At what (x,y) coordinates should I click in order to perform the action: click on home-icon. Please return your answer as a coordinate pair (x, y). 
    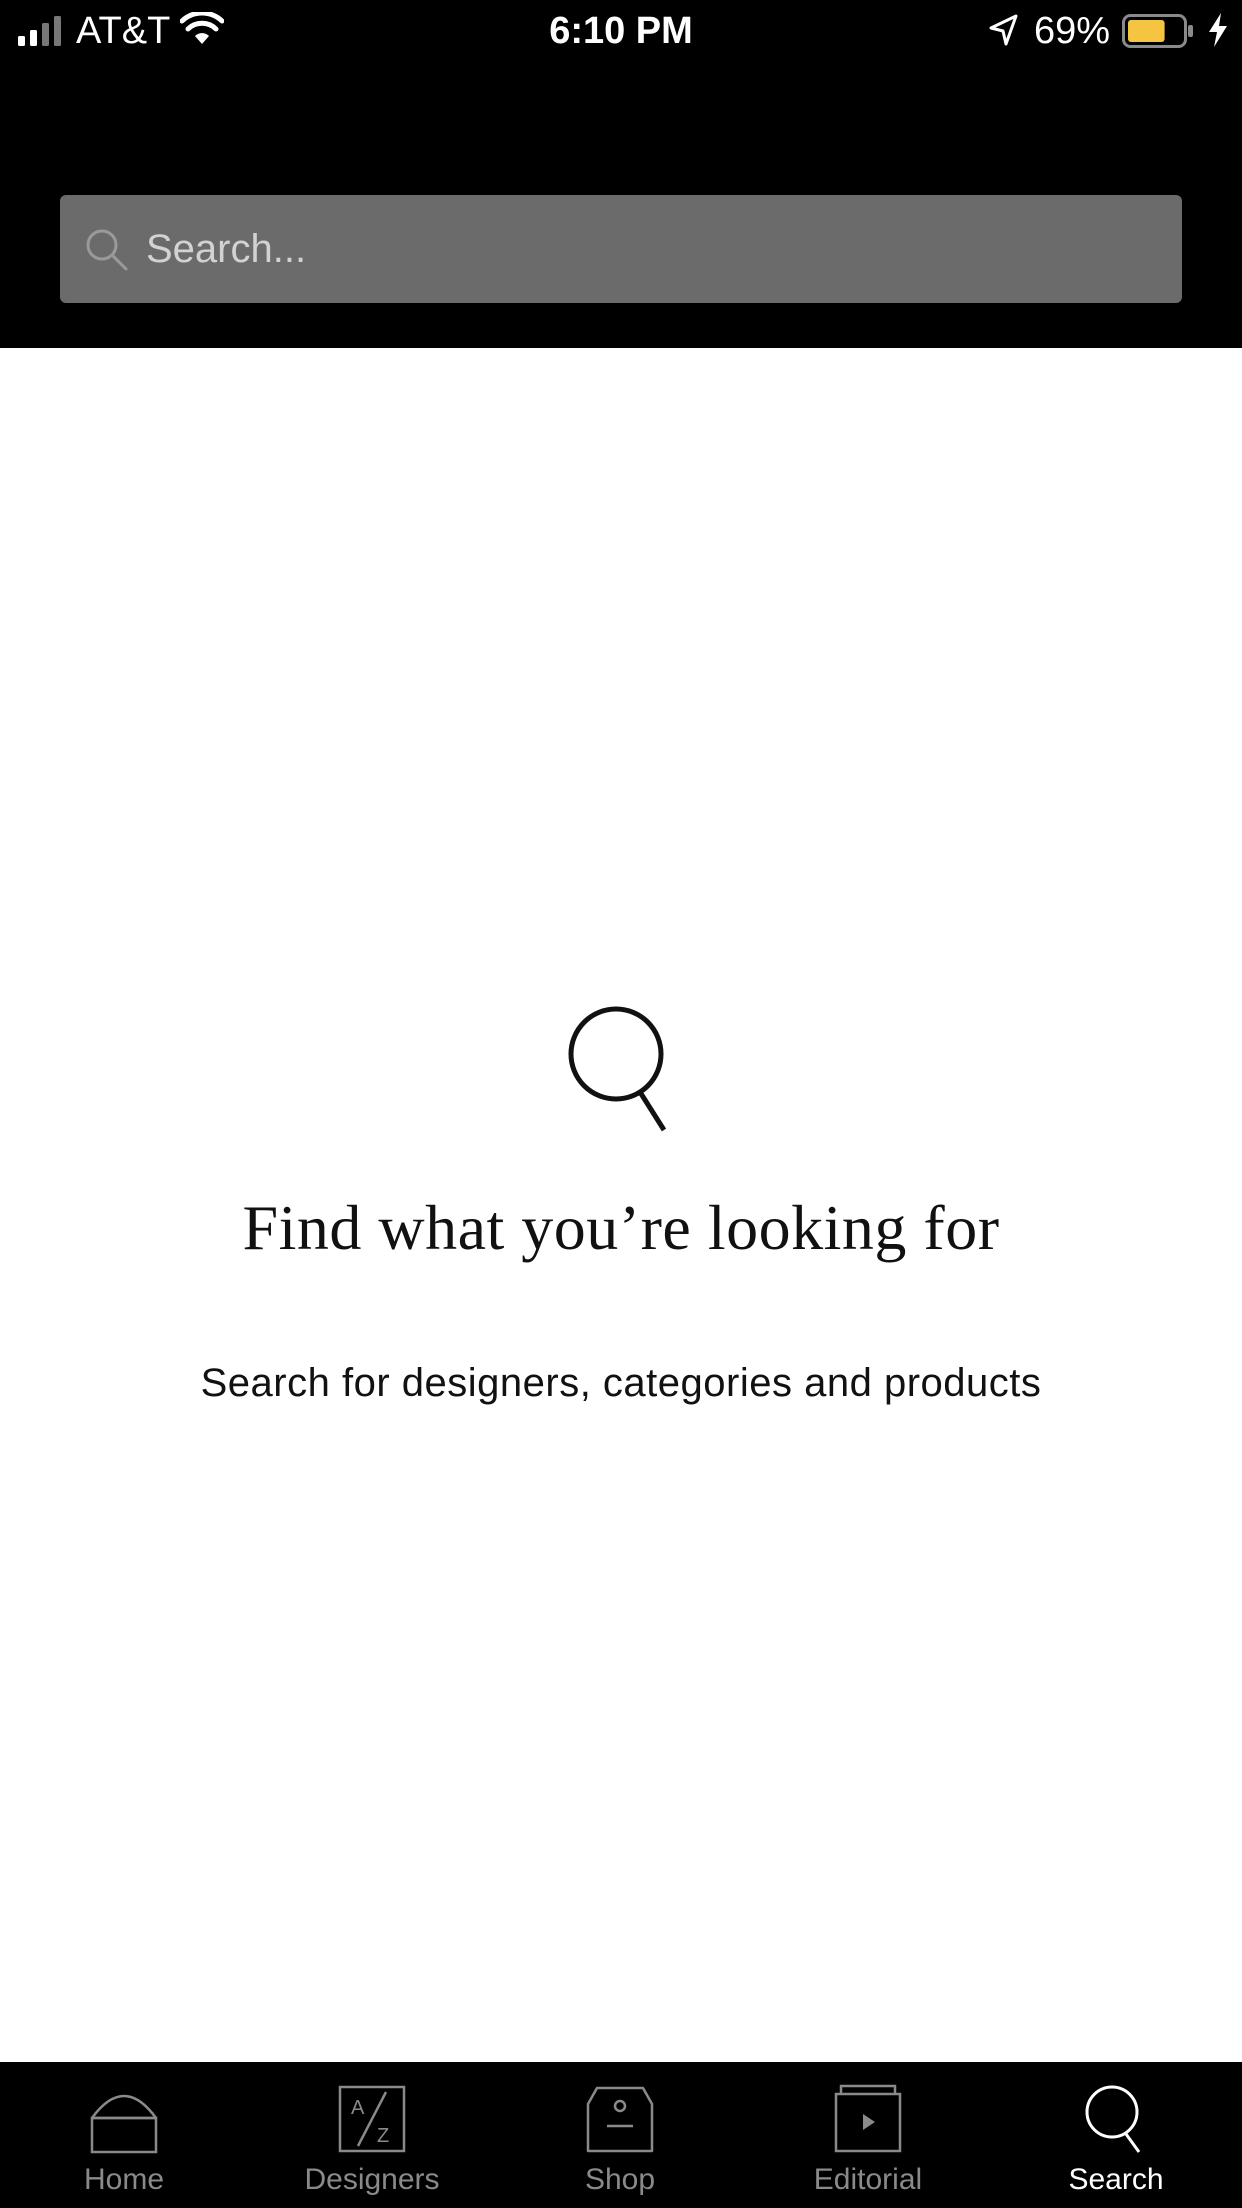
    Looking at the image, I should click on (124, 2124).